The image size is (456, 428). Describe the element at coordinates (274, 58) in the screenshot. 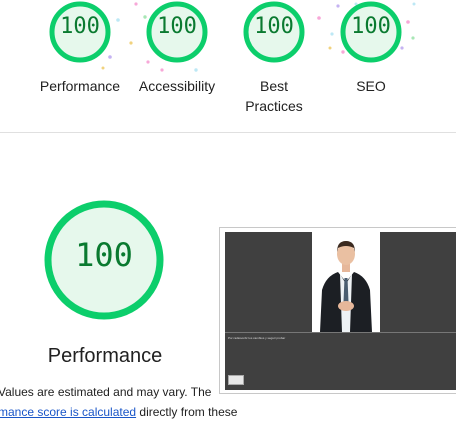

I see `gauge-best-practices: 100 Best Practices` at that location.